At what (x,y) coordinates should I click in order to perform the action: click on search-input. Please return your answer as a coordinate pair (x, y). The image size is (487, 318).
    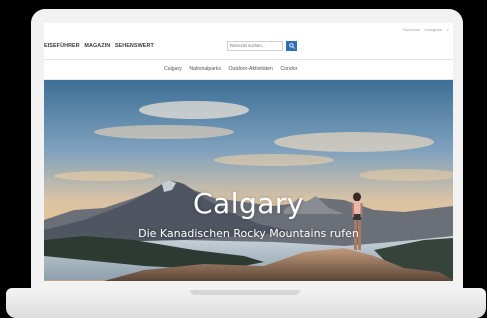
    Looking at the image, I should click on (255, 46).